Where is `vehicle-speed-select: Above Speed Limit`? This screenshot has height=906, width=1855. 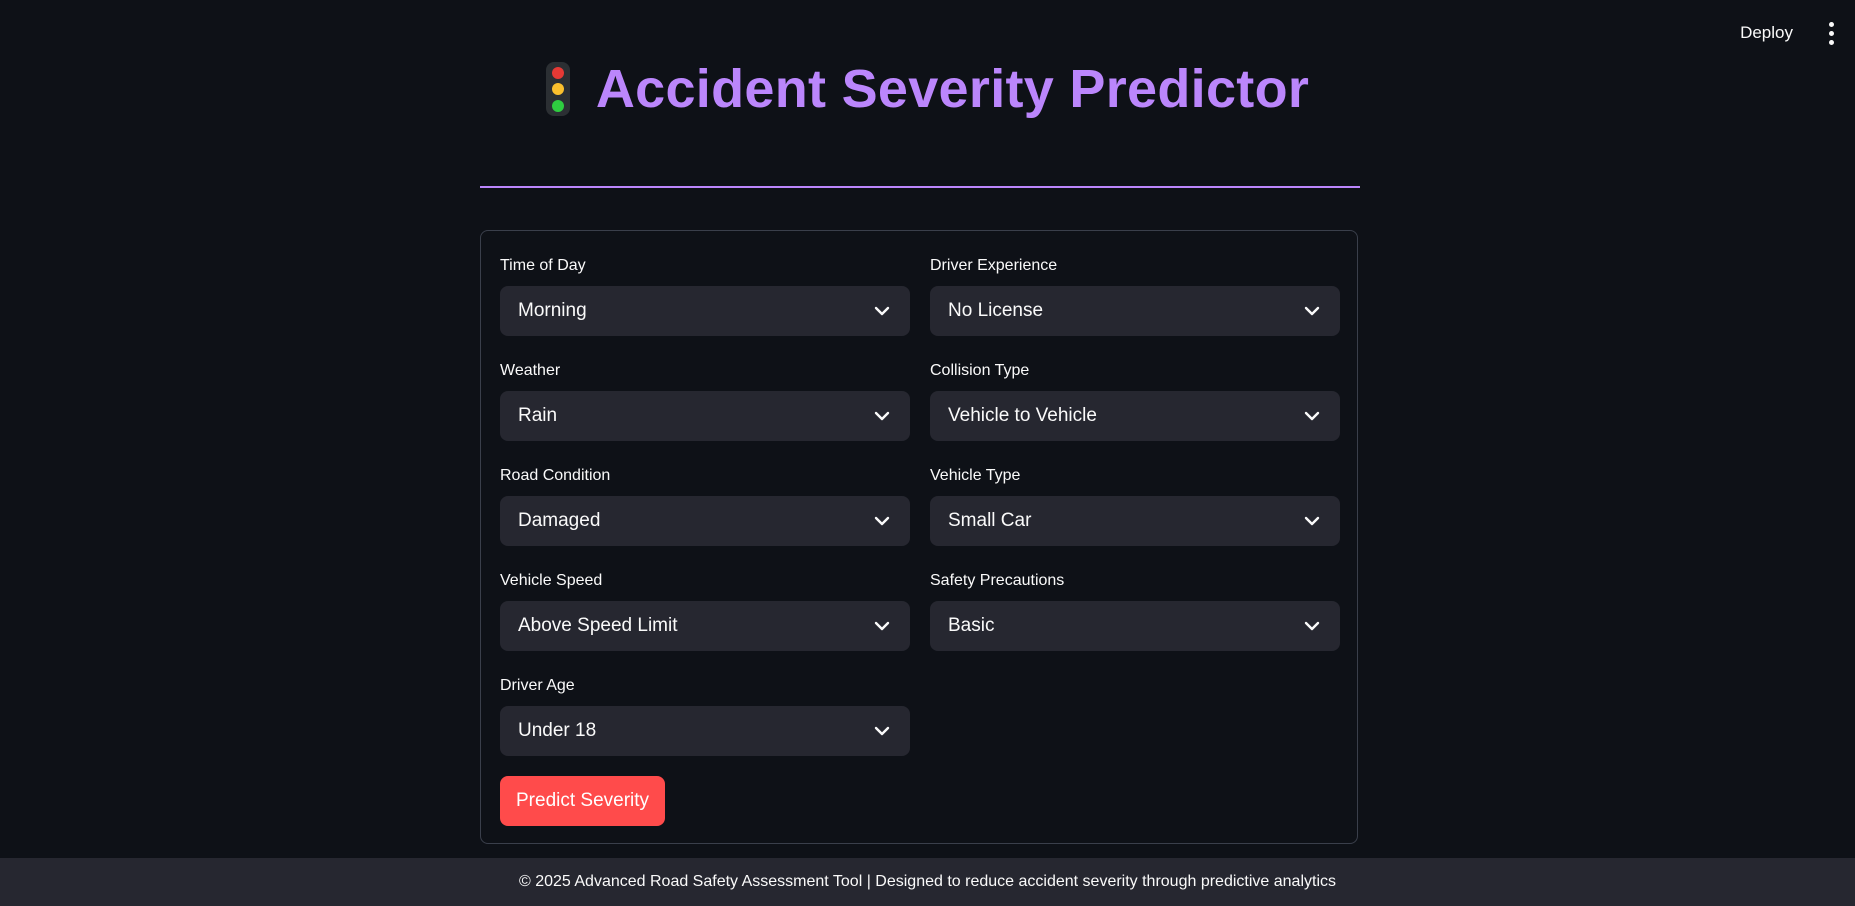
vehicle-speed-select: Above Speed Limit is located at coordinates (705, 626).